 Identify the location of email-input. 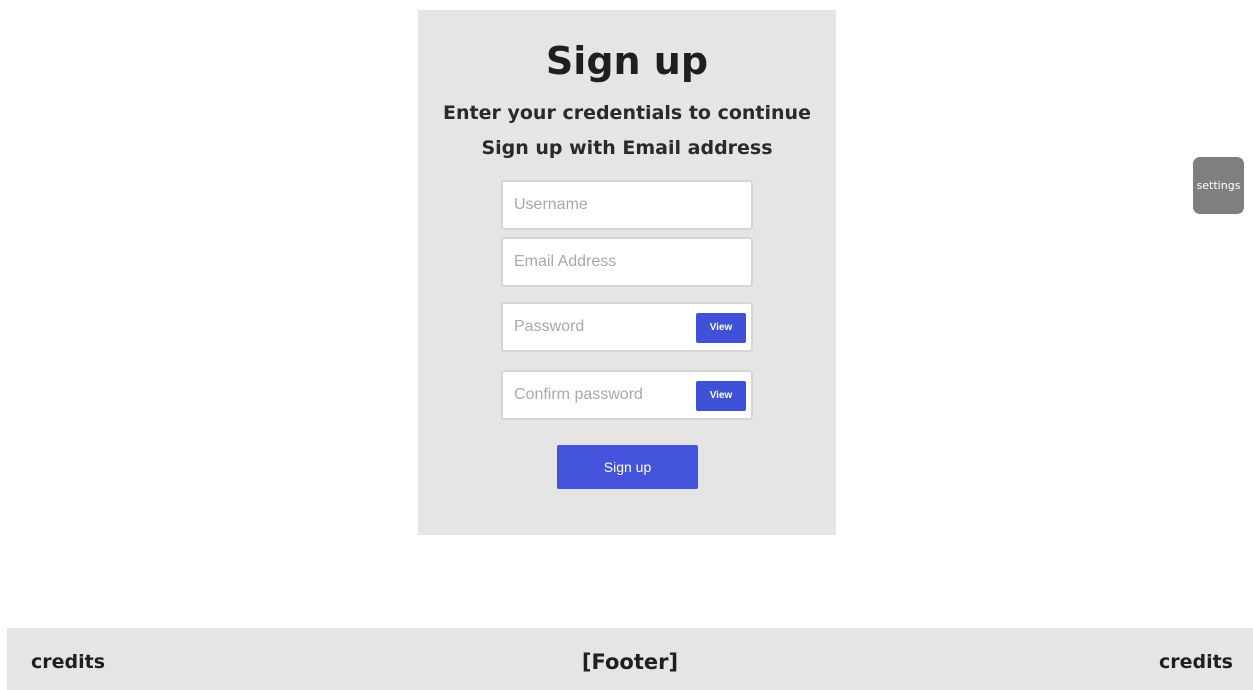
(627, 262).